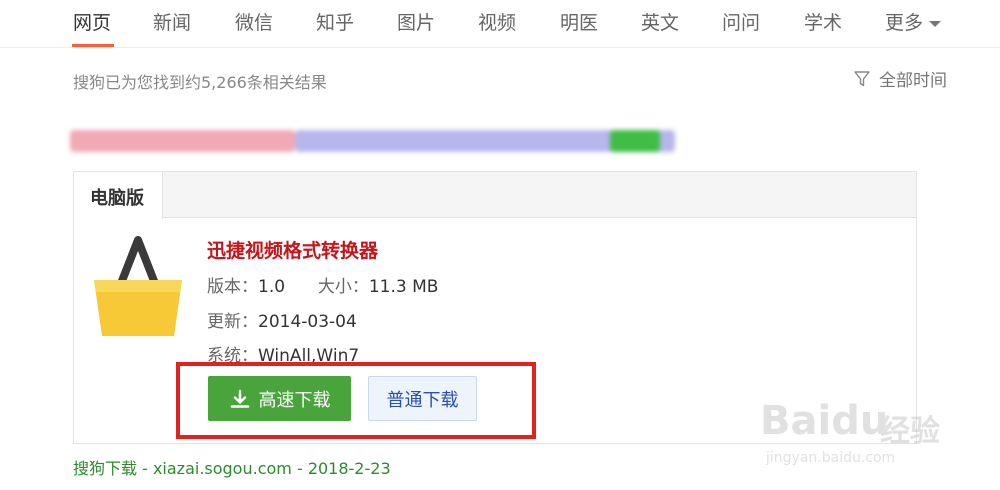 This screenshot has height=490, width=1000. Describe the element at coordinates (372, 141) in the screenshot. I see `result-title-link-blurred` at that location.